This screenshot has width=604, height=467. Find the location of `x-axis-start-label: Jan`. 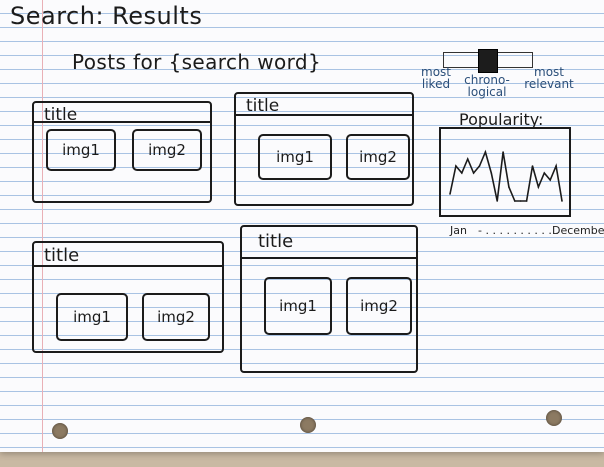

x-axis-start-label: Jan is located at coordinates (458, 230).